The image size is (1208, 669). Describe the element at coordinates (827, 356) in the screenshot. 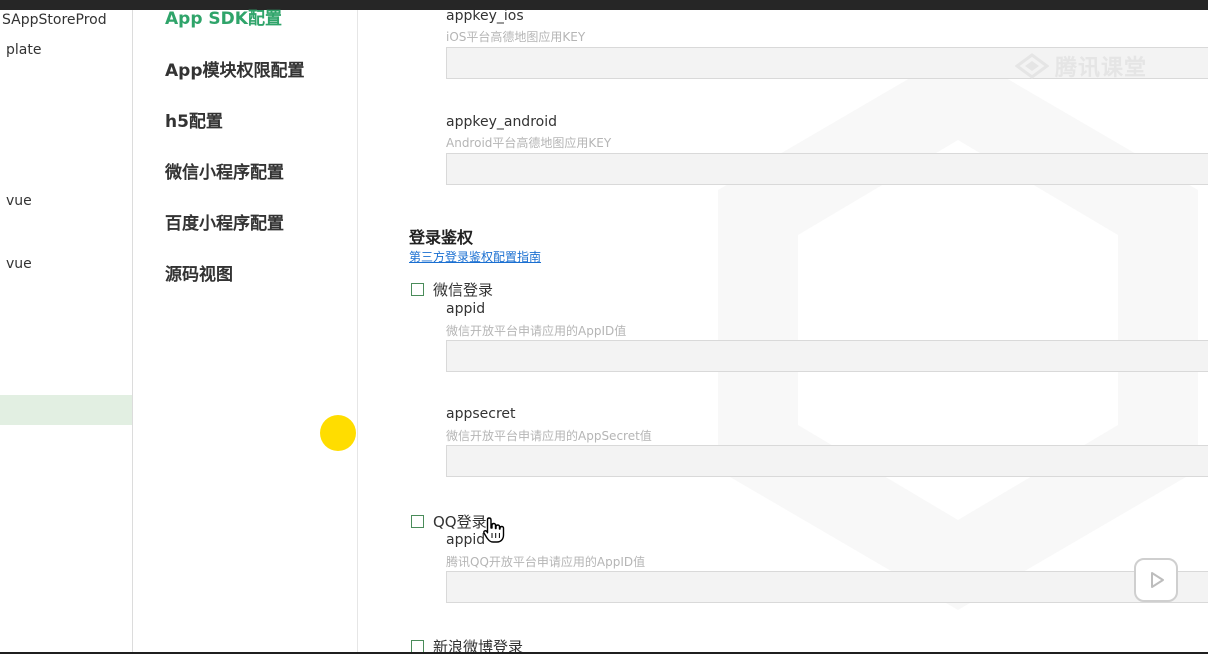

I see `wechat-appid-input` at that location.